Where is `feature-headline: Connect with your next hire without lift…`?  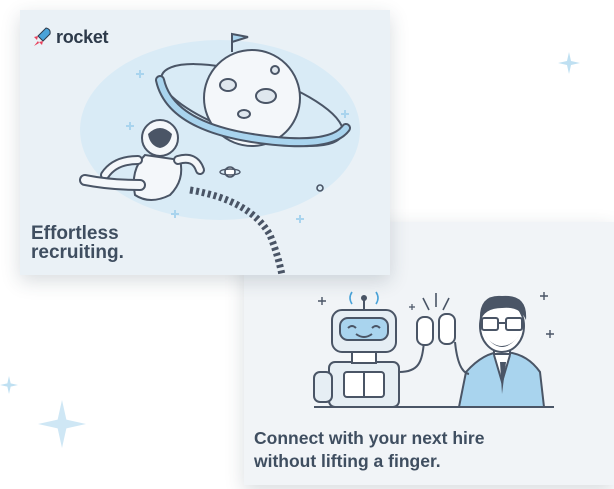
feature-headline: Connect with your next hire without lift… is located at coordinates (424, 450).